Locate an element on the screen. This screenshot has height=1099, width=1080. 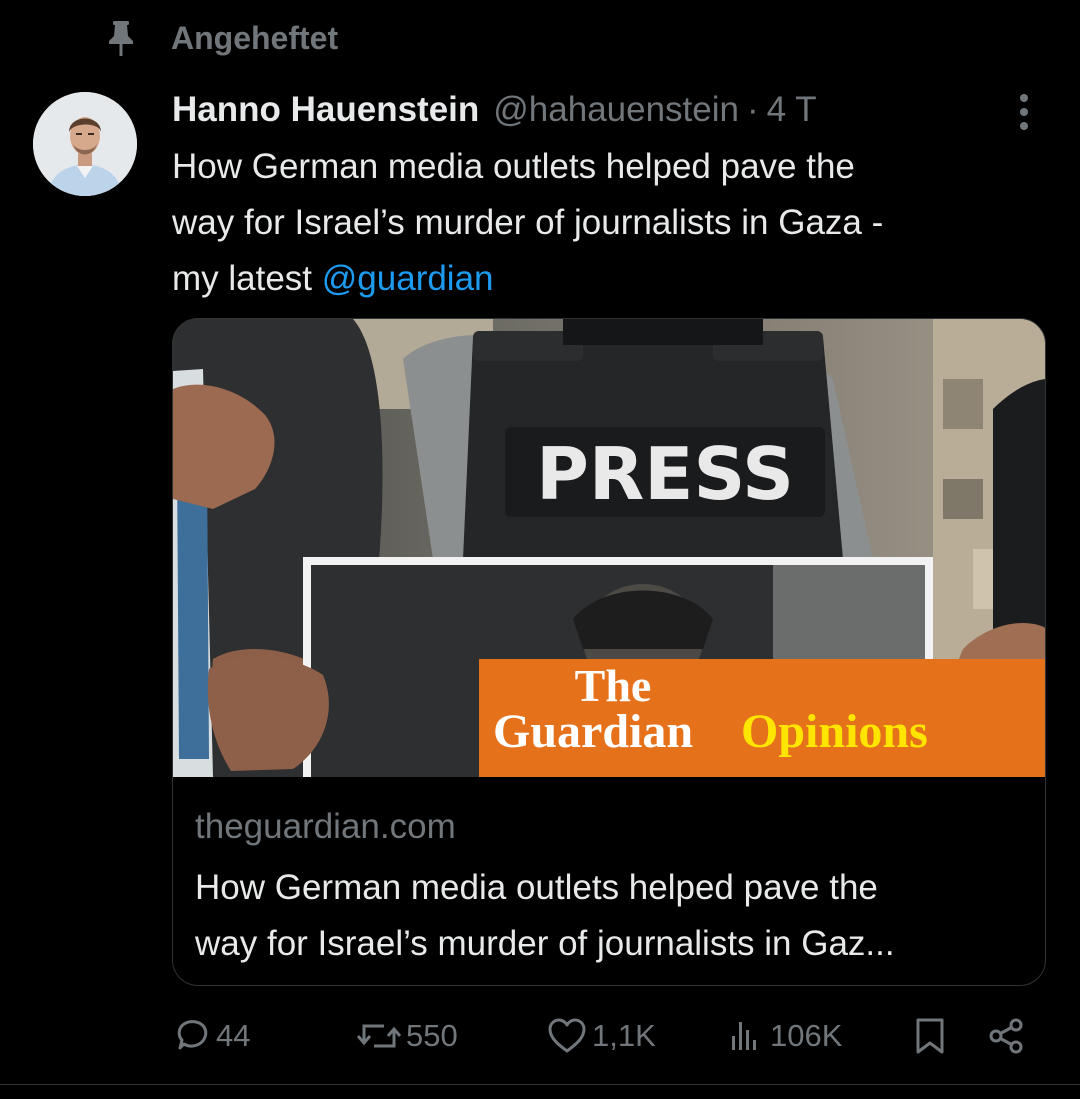
card-domain: theguardian.com is located at coordinates (325, 826).